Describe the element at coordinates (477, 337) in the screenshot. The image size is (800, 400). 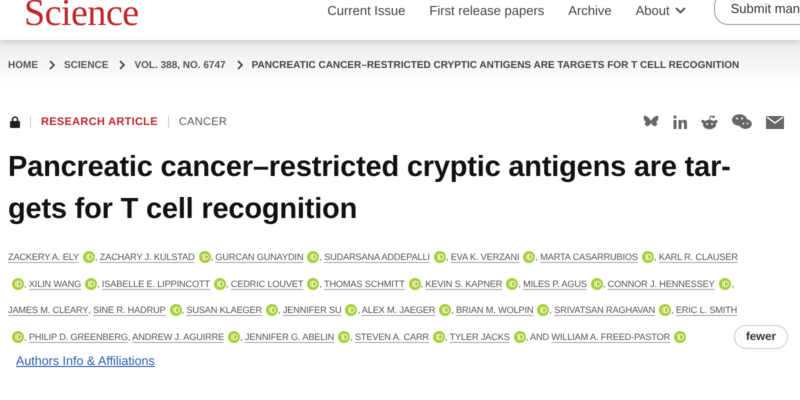
I see `author-link: , TYLER JACKS` at that location.